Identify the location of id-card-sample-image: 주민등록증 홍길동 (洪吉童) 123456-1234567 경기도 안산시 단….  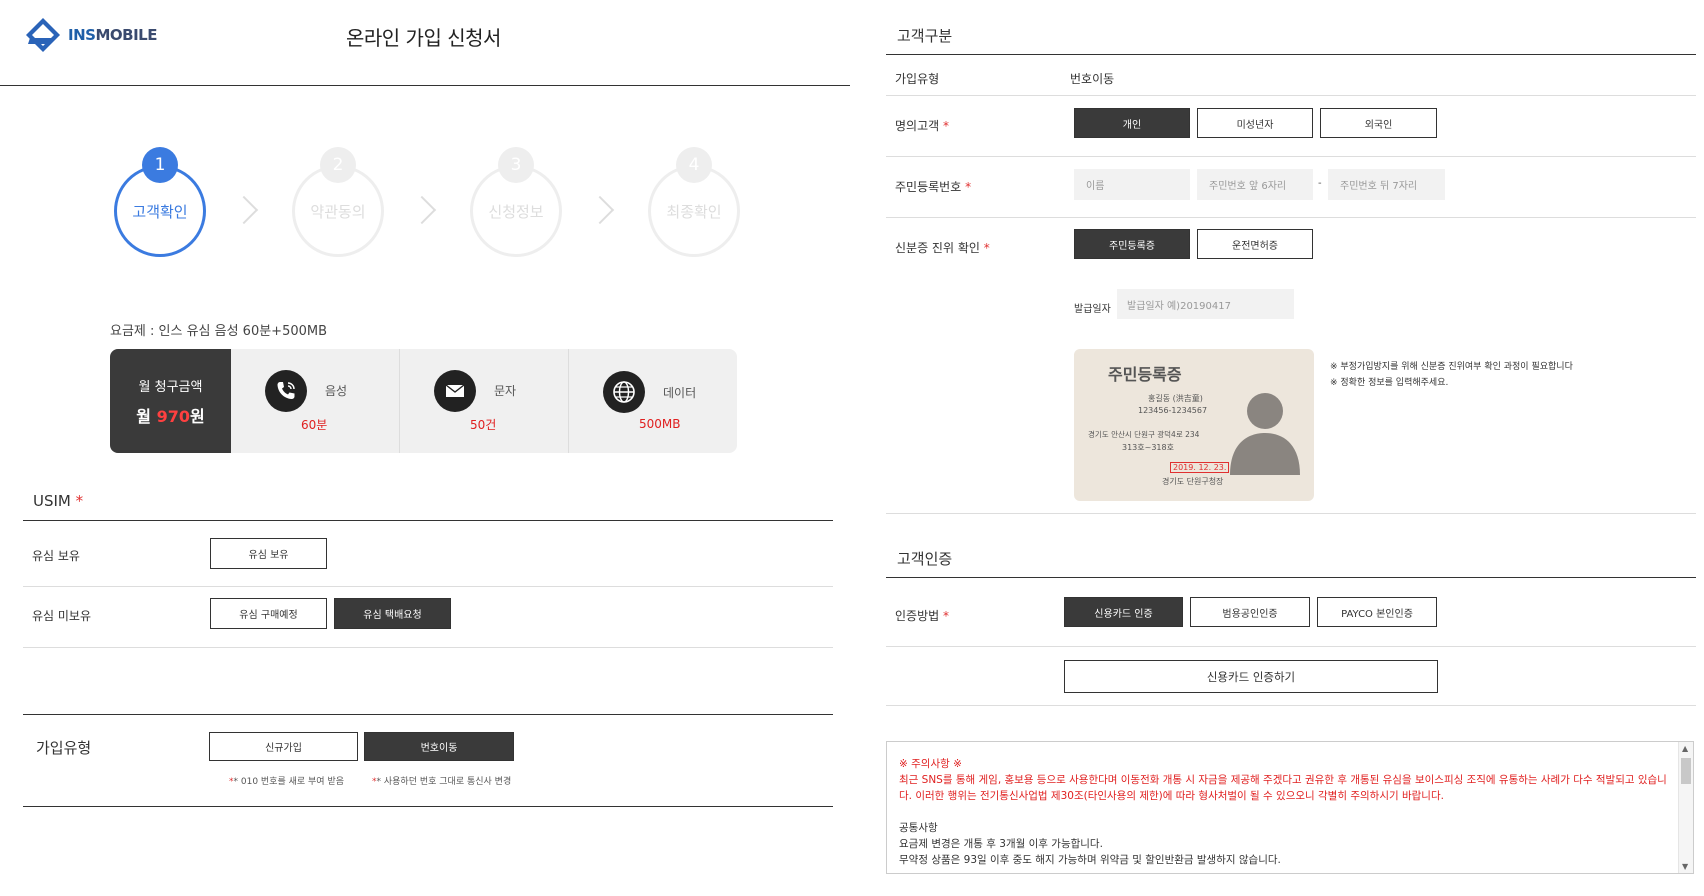
(1194, 425).